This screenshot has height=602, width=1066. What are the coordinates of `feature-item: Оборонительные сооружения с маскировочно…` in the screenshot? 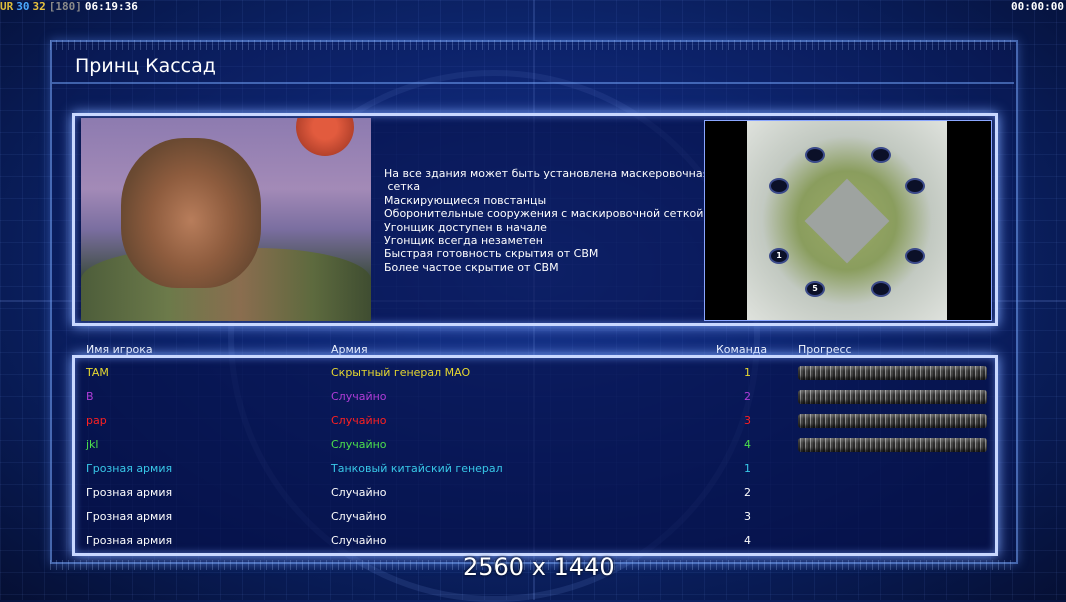 It's located at (544, 214).